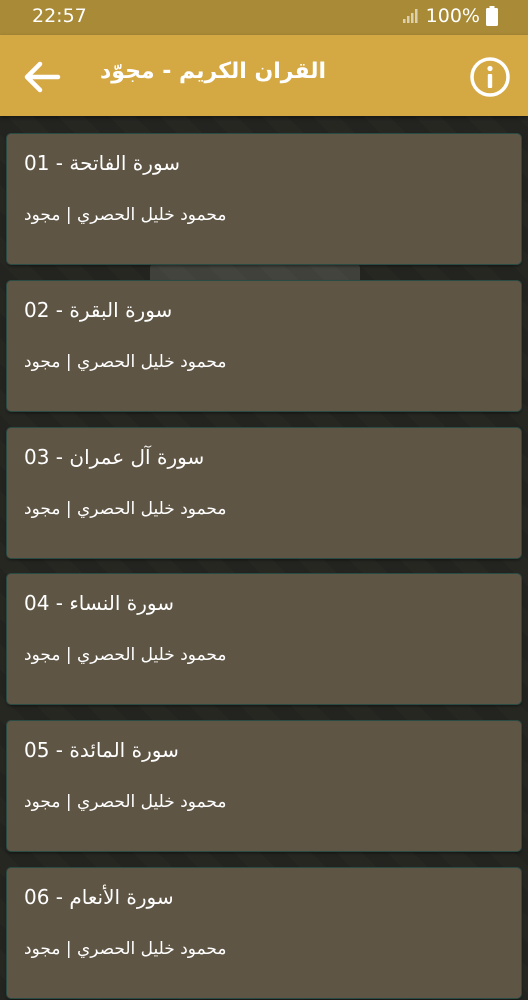 The image size is (528, 1000). I want to click on info-icon, so click(490, 77).